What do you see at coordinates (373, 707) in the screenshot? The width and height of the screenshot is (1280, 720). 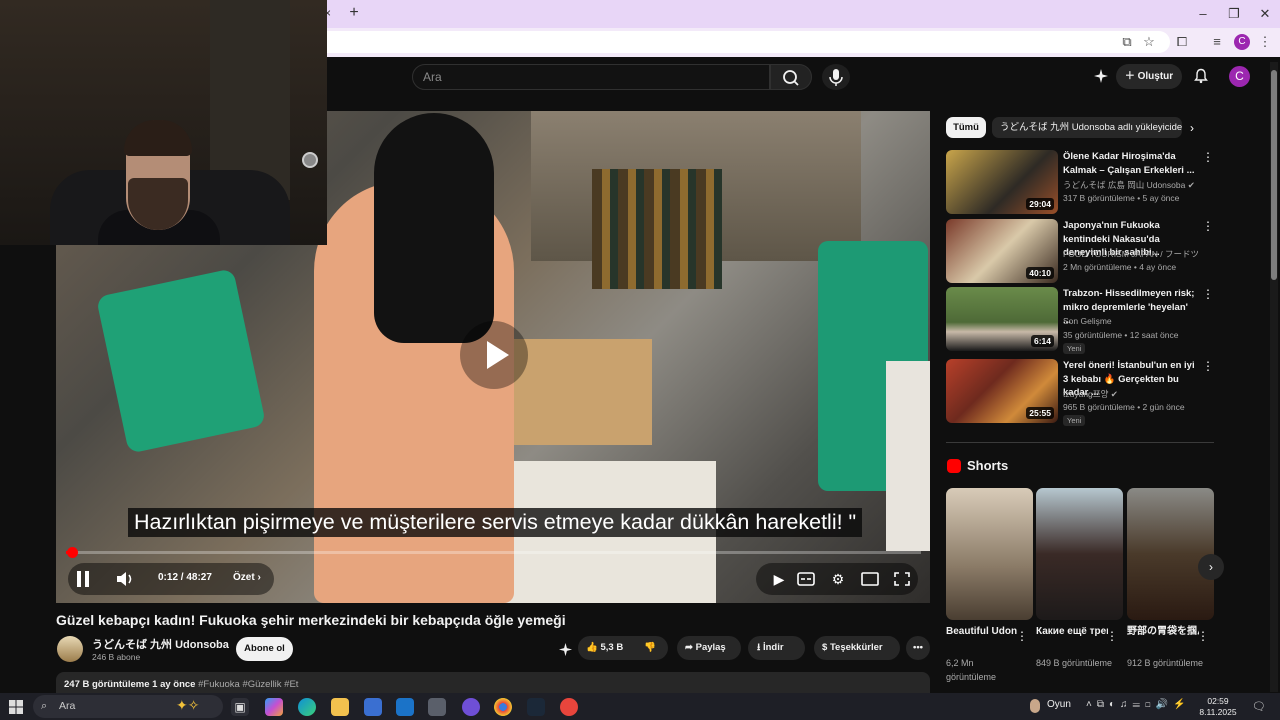 I see `microsoft-store-icon` at bounding box center [373, 707].